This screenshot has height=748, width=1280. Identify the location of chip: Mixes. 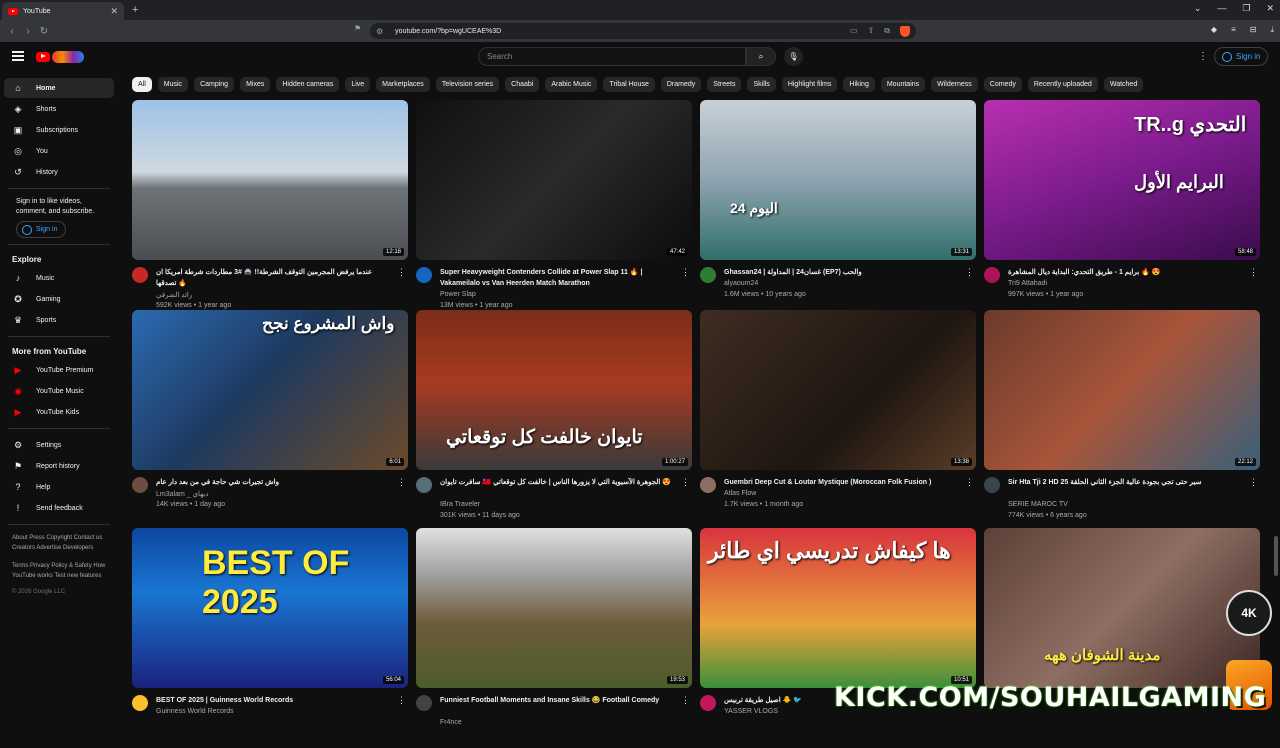
(255, 84).